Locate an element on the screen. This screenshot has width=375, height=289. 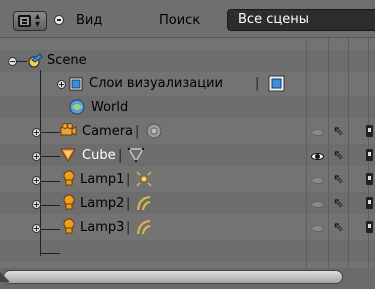
expand-lamp2-icon: + is located at coordinates (36, 204).